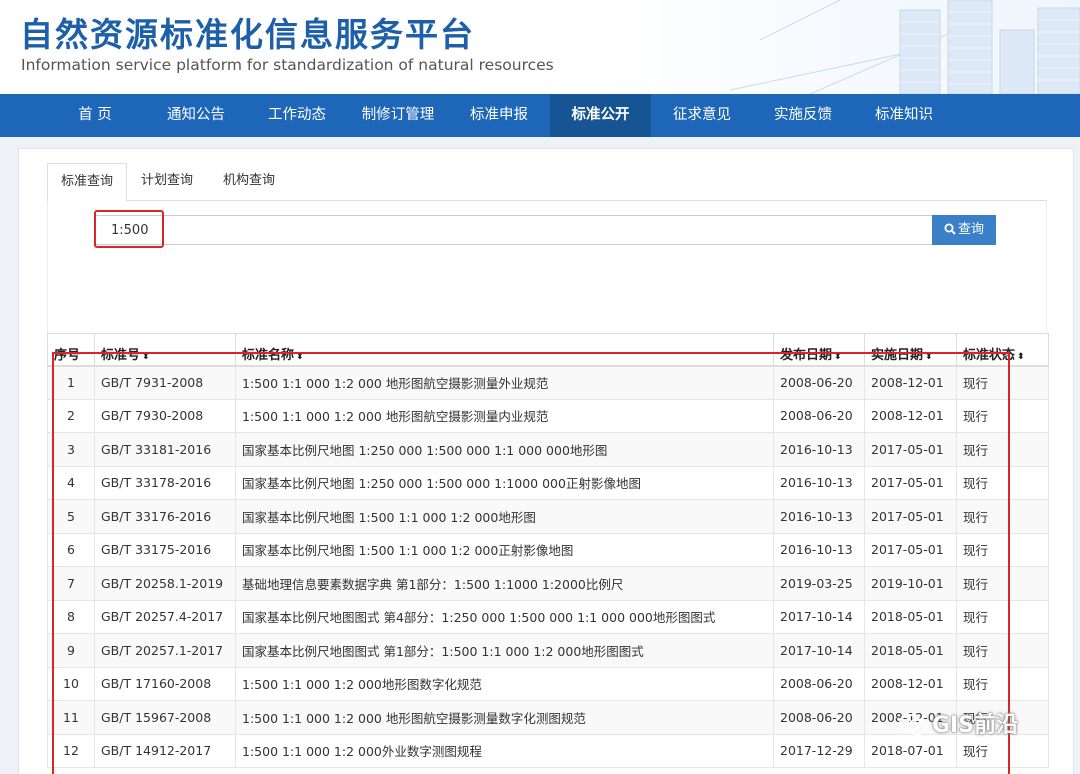 Image resolution: width=1080 pixels, height=774 pixels. I want to click on nav-standard-disclosure: 标准公开, so click(600, 115).